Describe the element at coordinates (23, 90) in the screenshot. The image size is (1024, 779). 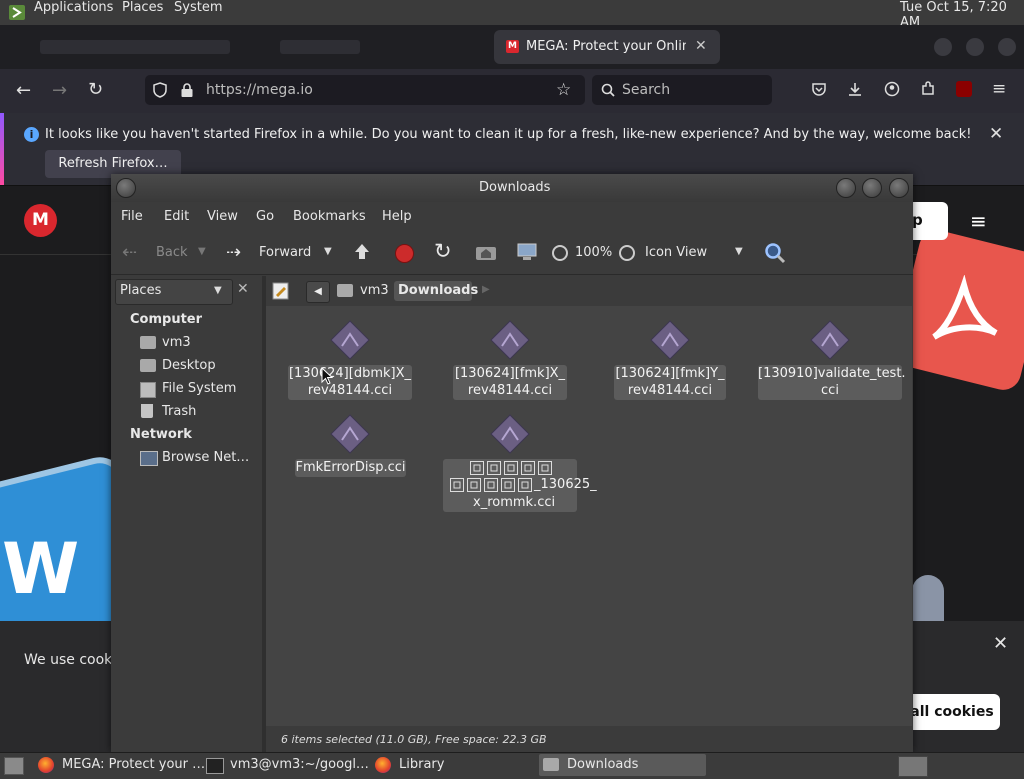
I see `back-arrow-icon: ←` at that location.